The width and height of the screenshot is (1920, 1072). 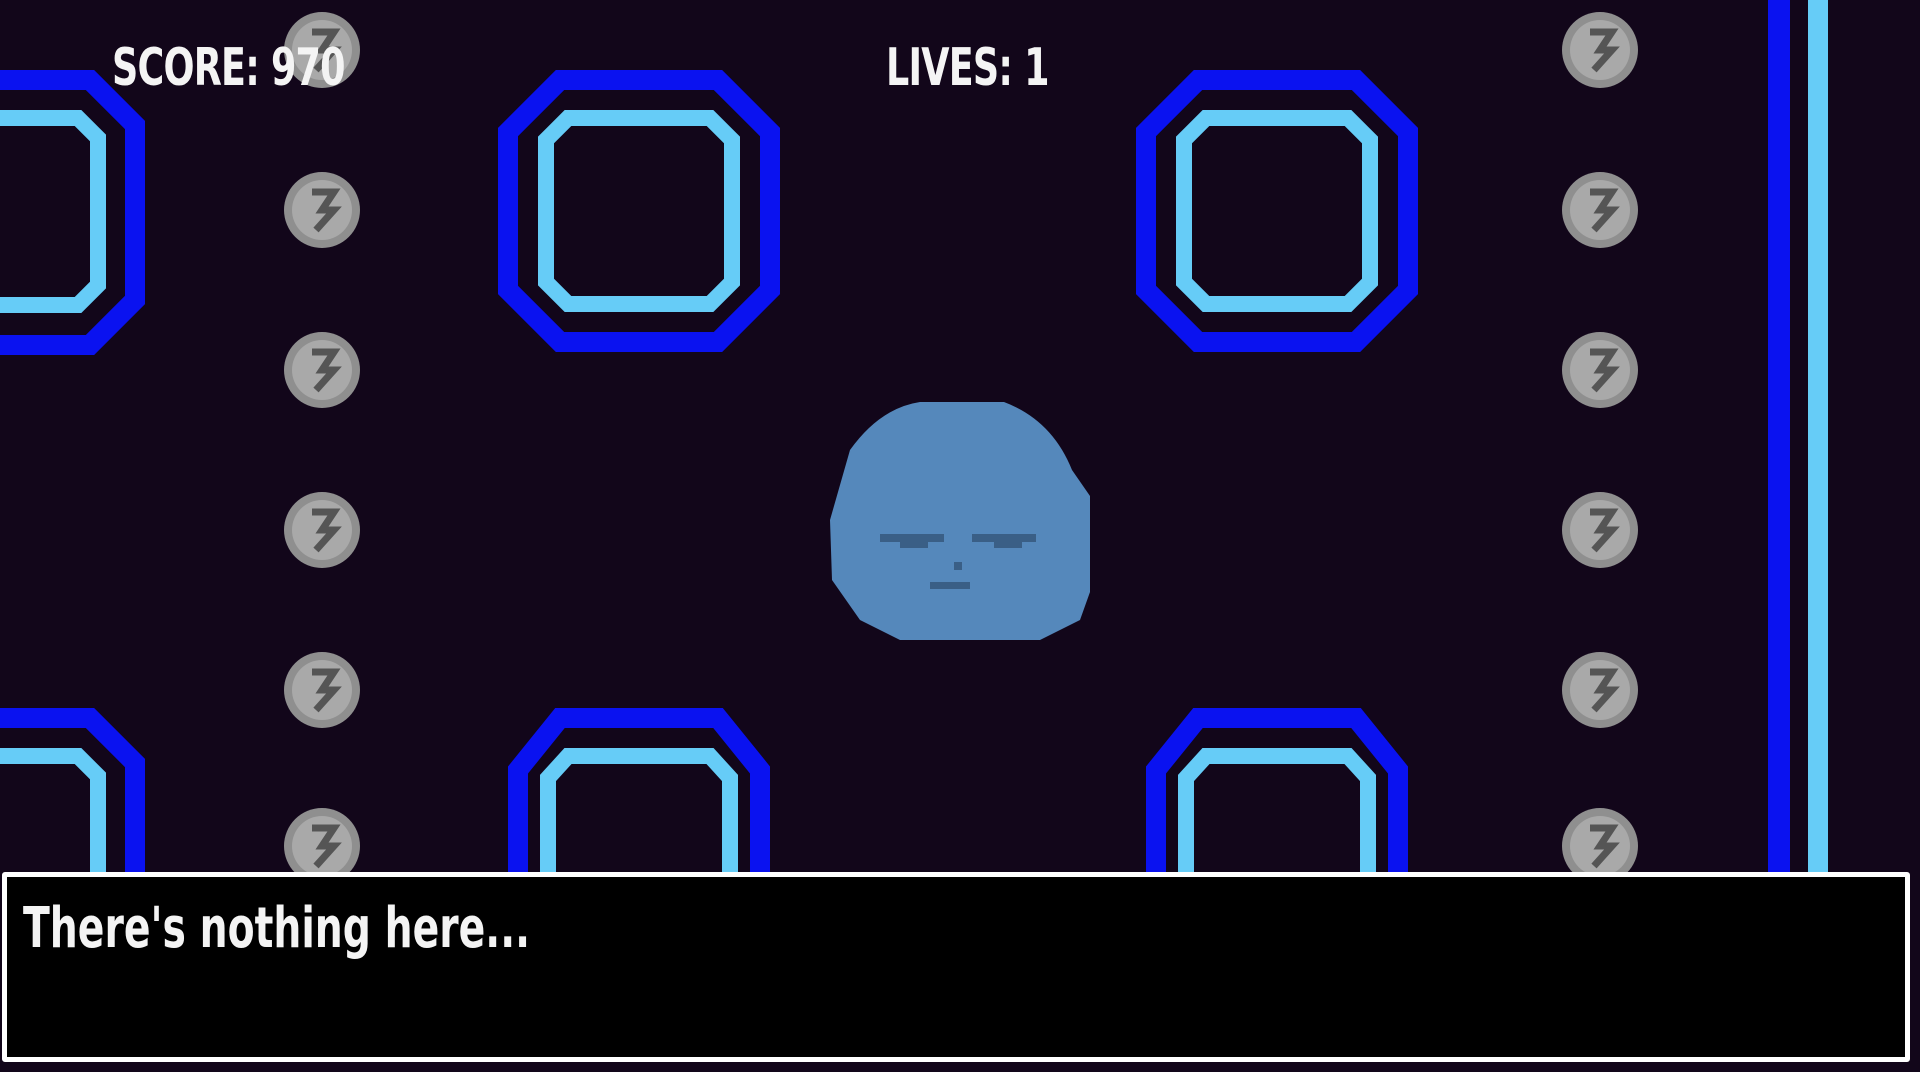 What do you see at coordinates (1600, 448) in the screenshot?
I see `coin-column-right` at bounding box center [1600, 448].